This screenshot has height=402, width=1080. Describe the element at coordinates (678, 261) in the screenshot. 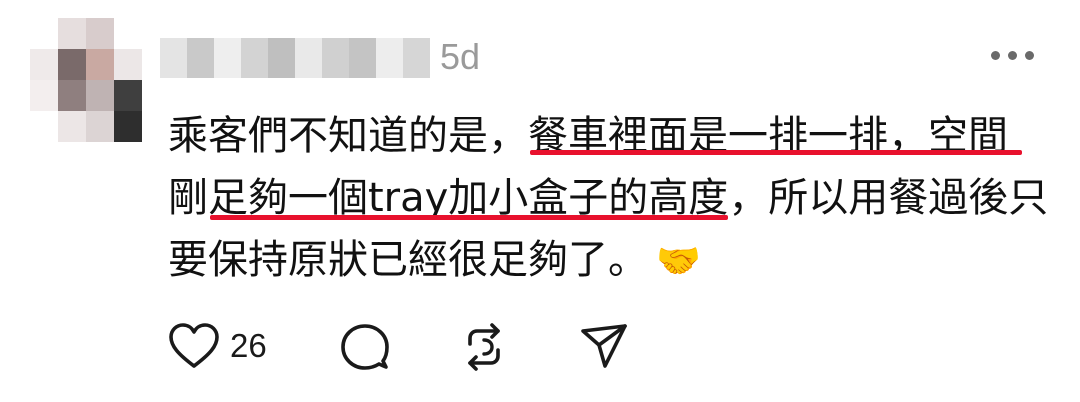

I see `handshake-emoji: 🤝` at that location.